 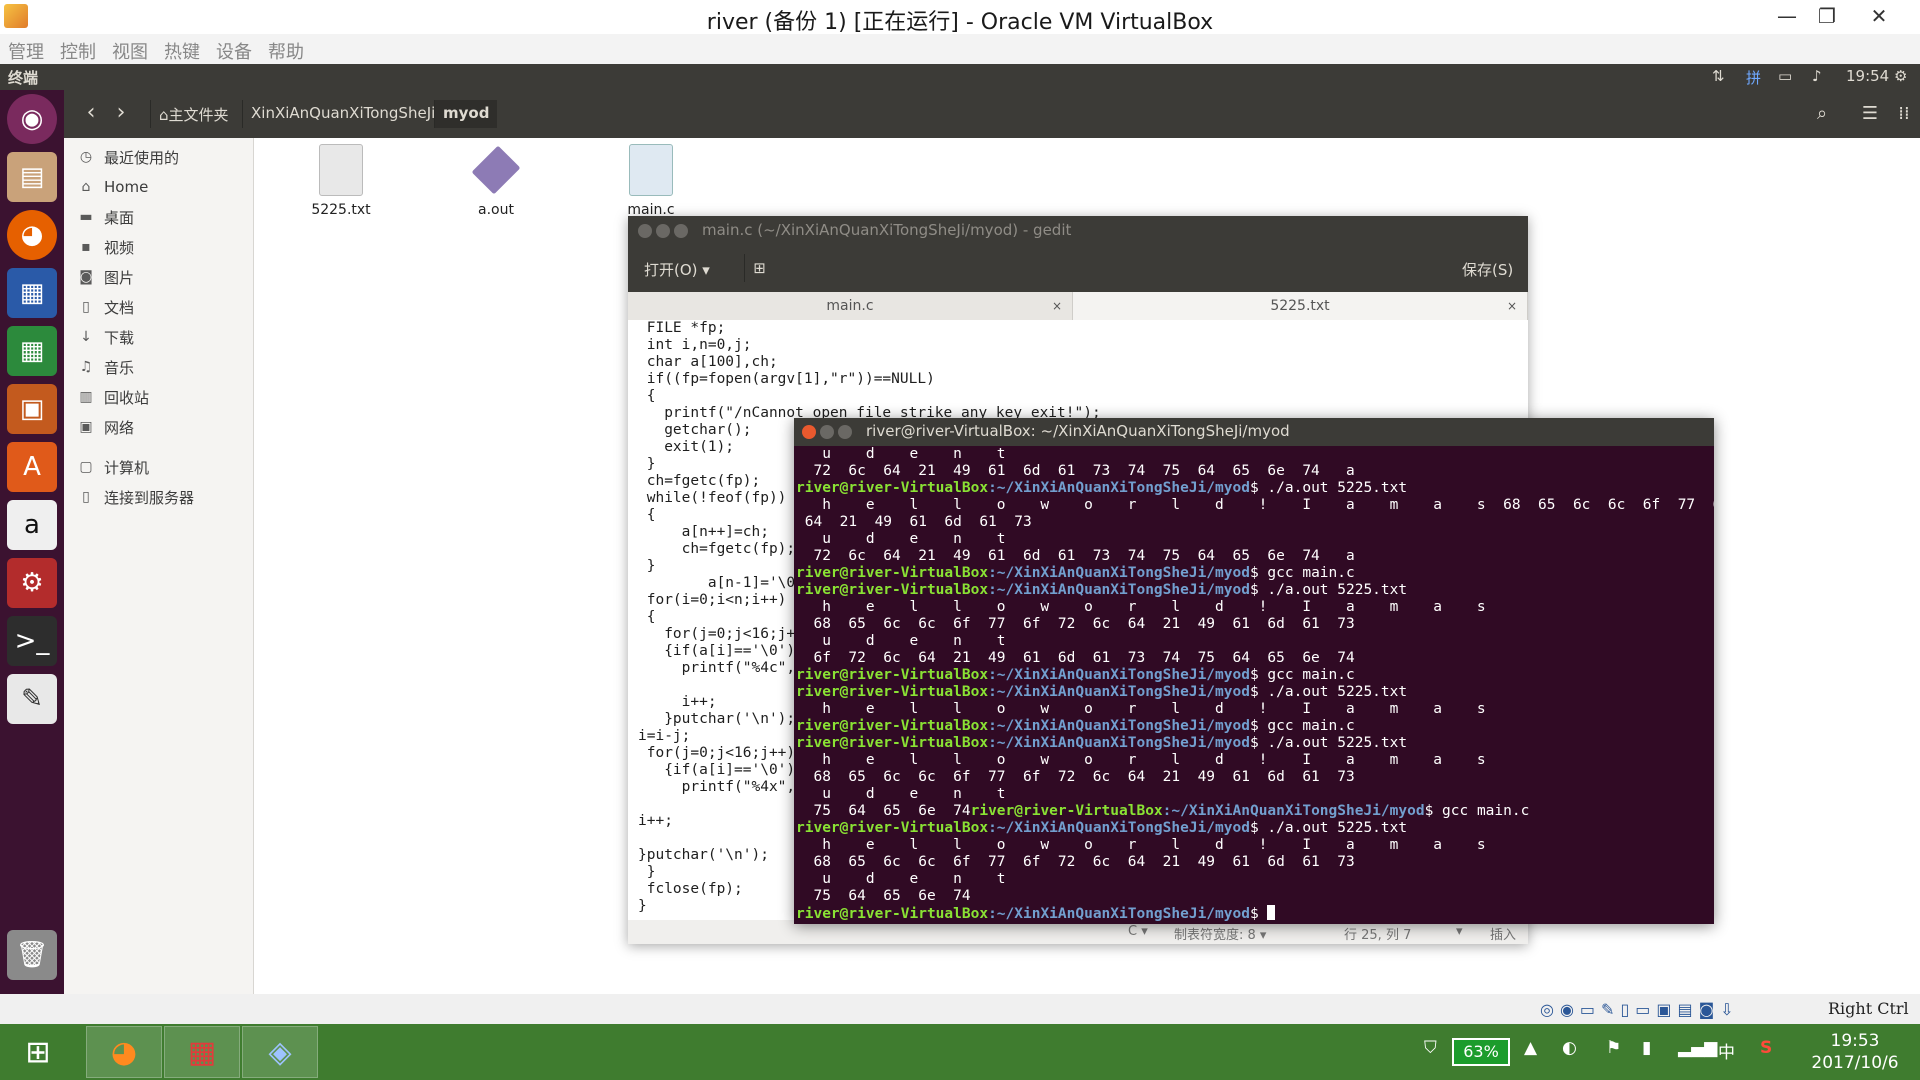 What do you see at coordinates (112, 467) in the screenshot?
I see `sidebar-item-computer: ▢ 计算机` at bounding box center [112, 467].